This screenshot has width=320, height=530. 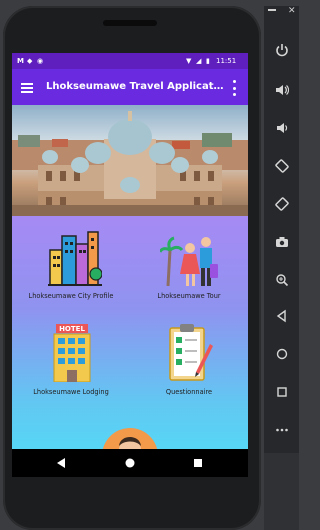 What do you see at coordinates (189, 392) in the screenshot?
I see `menu-label-questionnaire: Questionnaire` at bounding box center [189, 392].